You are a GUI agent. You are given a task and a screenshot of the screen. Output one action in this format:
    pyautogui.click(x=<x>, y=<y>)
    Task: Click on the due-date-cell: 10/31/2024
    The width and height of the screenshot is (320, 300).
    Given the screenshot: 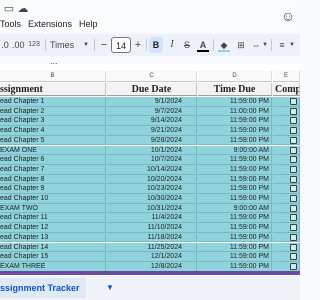 What is the action you would take?
    pyautogui.click(x=152, y=208)
    